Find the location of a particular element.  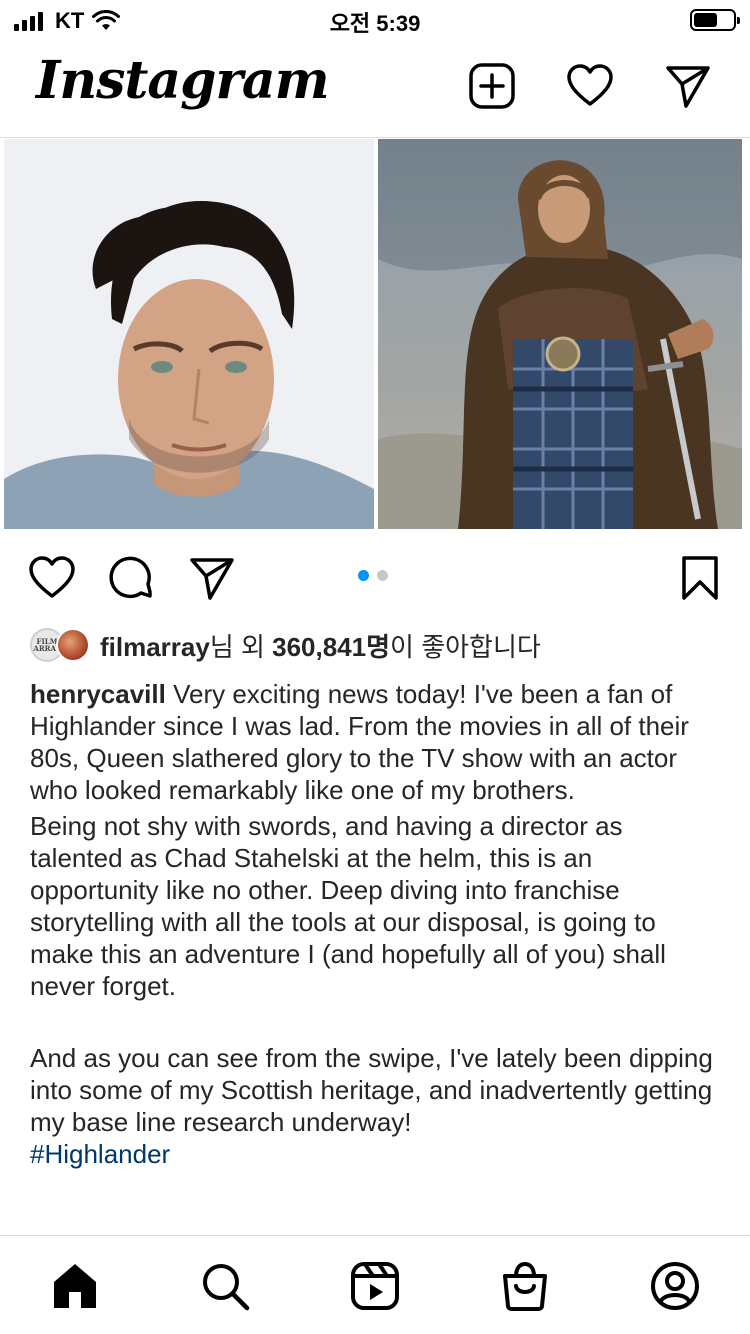

bookmark-icon is located at coordinates (700, 578).